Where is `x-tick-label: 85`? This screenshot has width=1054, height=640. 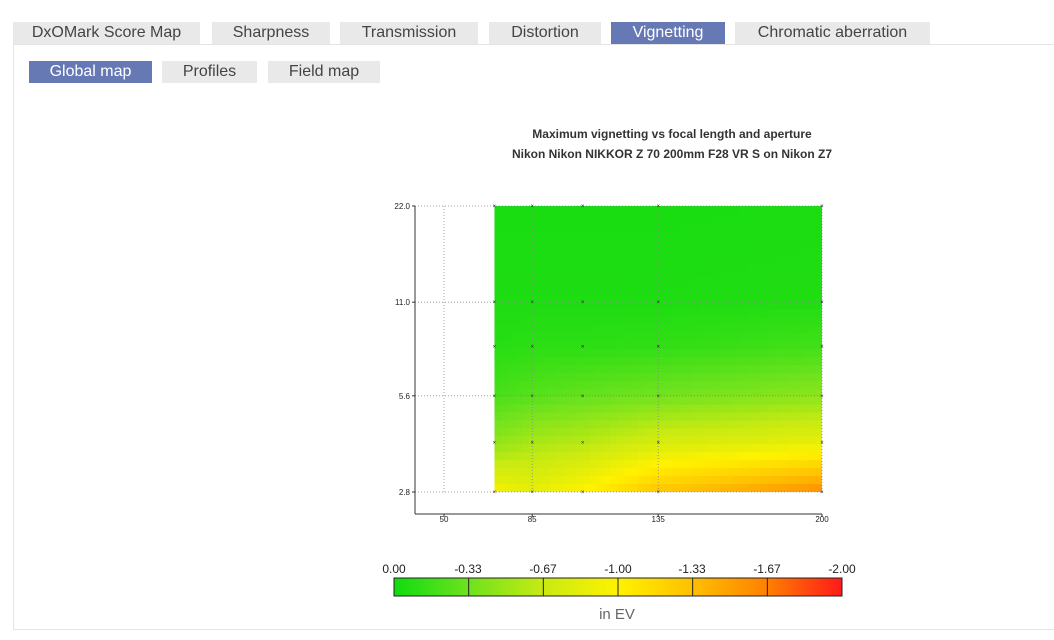
x-tick-label: 85 is located at coordinates (532, 519).